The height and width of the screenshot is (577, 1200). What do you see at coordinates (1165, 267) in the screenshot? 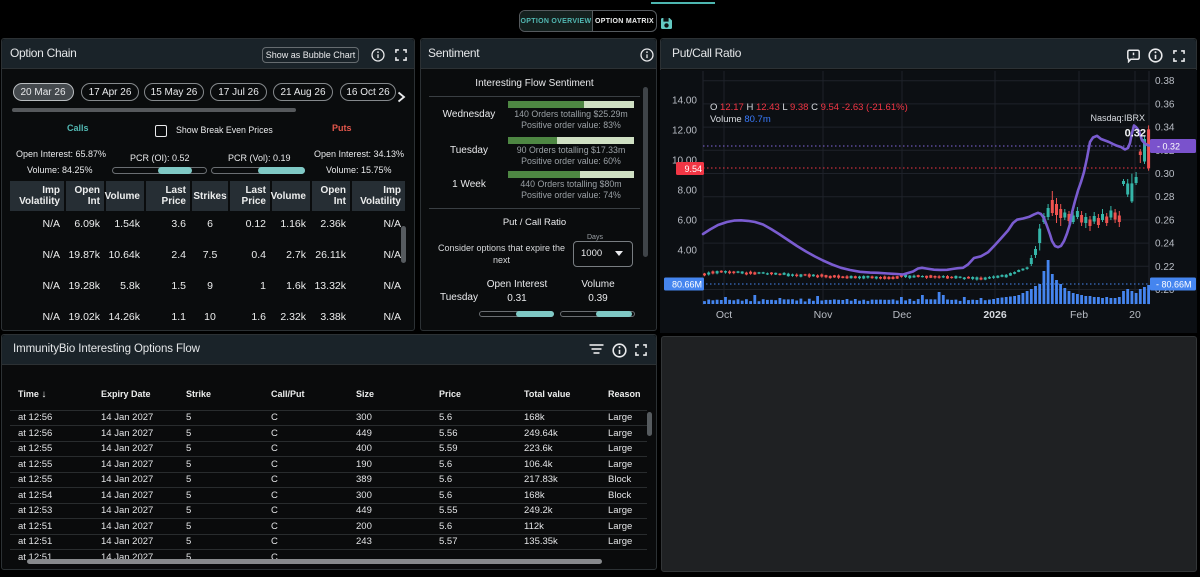
I see `svg-text: 0.22` at bounding box center [1165, 267].